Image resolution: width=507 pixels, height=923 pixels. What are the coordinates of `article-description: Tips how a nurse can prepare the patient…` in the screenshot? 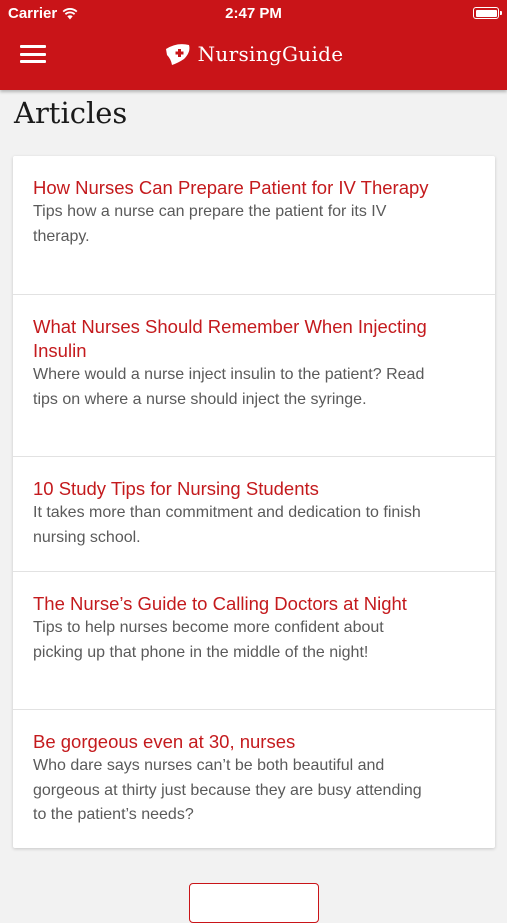 It's located at (210, 224).